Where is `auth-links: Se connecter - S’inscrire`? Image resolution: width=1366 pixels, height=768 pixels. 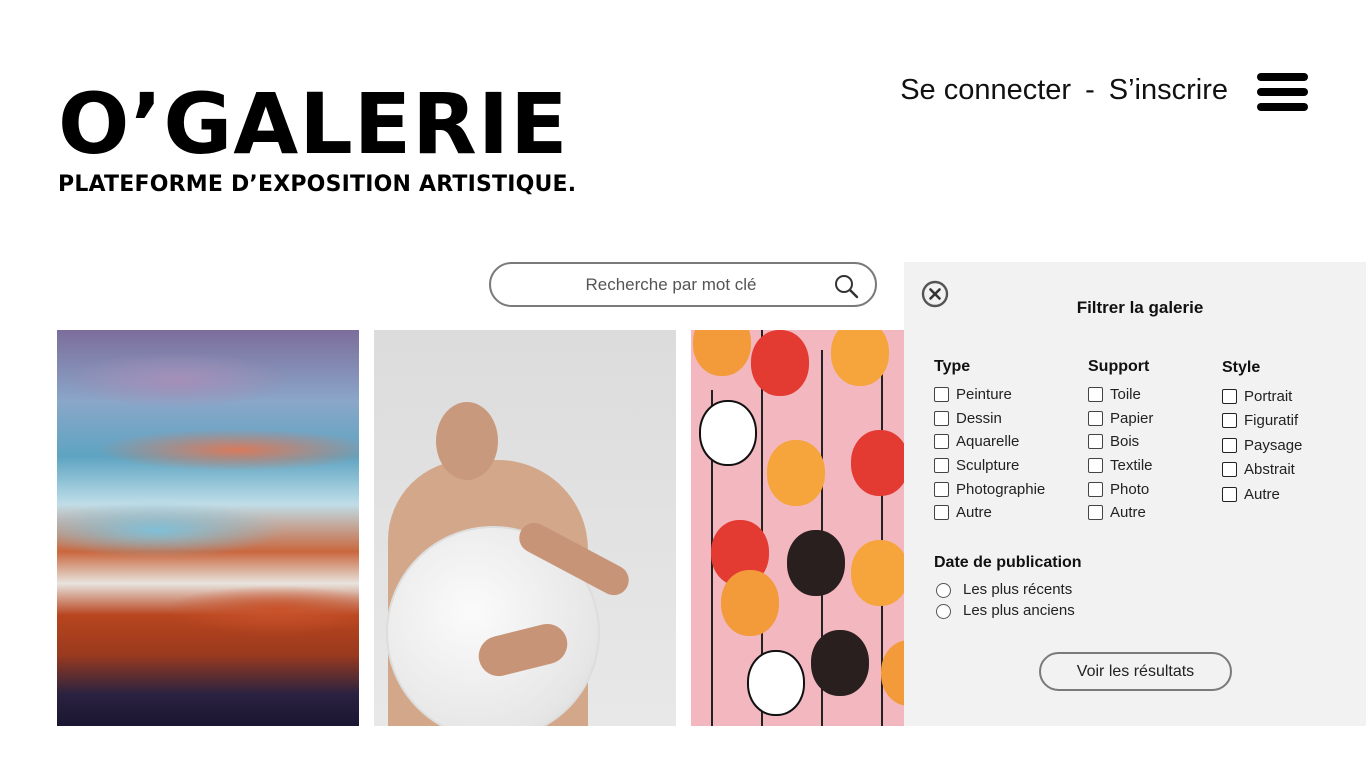 auth-links: Se connecter - S’inscrire is located at coordinates (1064, 90).